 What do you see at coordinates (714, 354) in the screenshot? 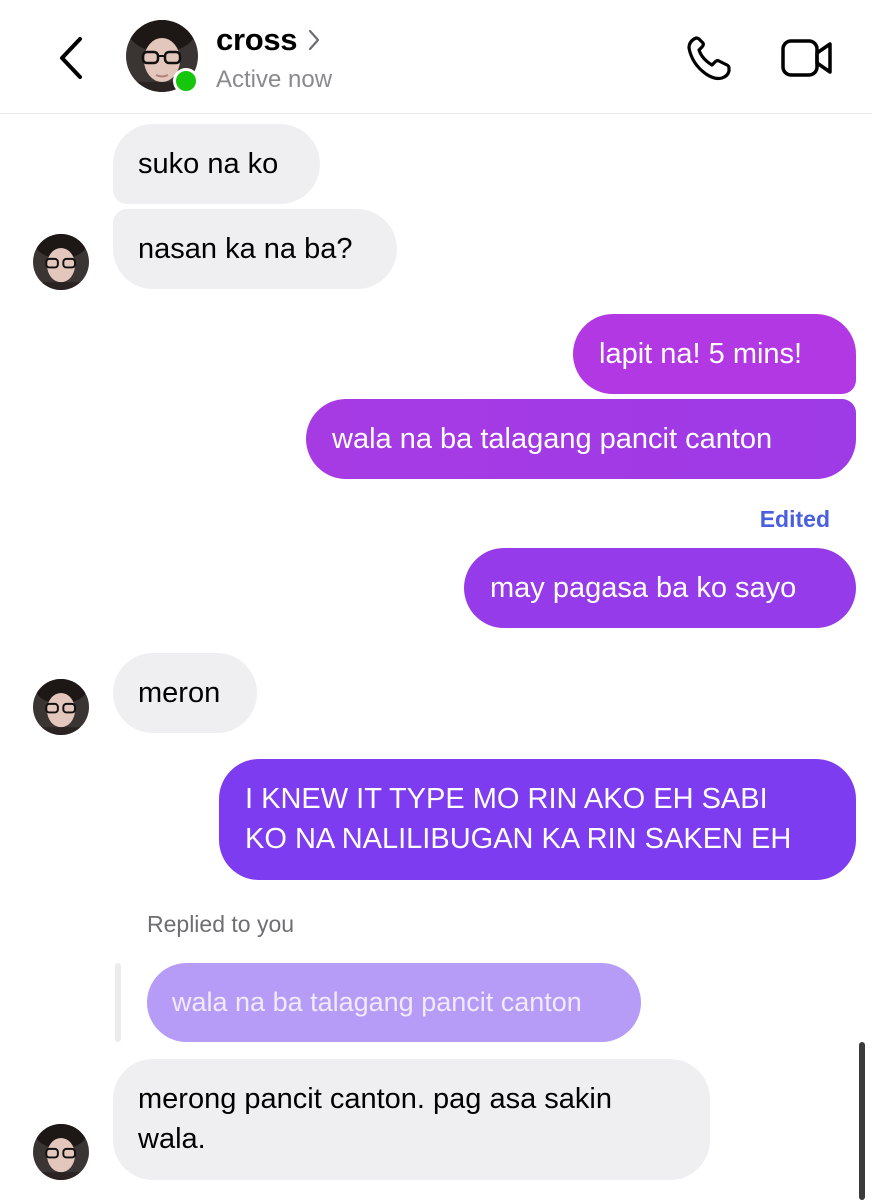
I see `message-bubble-outgoing: lapit na! 5 mins!` at bounding box center [714, 354].